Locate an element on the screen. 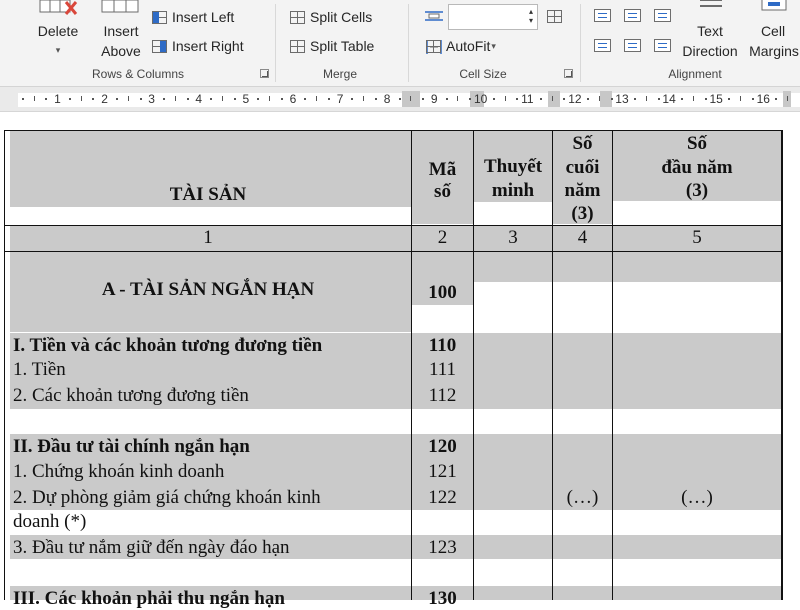 Image resolution: width=800 pixels, height=610 pixels. delete-label: Delete is located at coordinates (58, 31).